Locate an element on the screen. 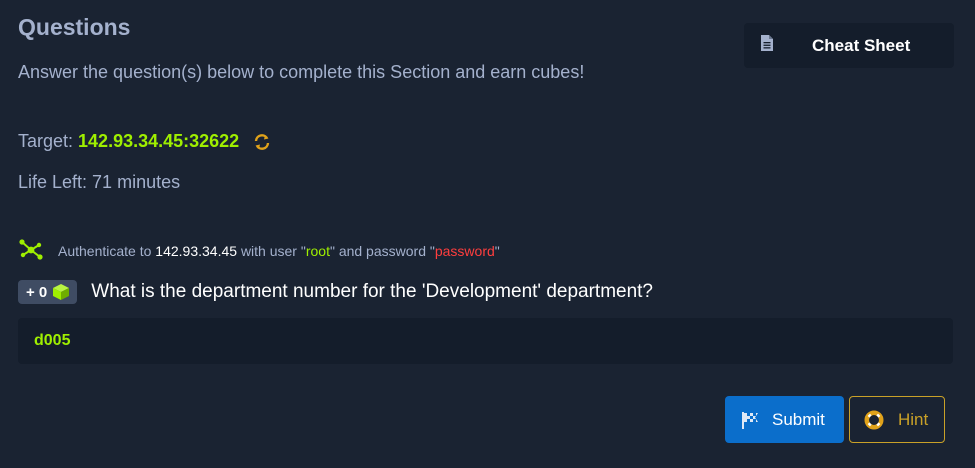  answer-input: d005 is located at coordinates (485, 341).